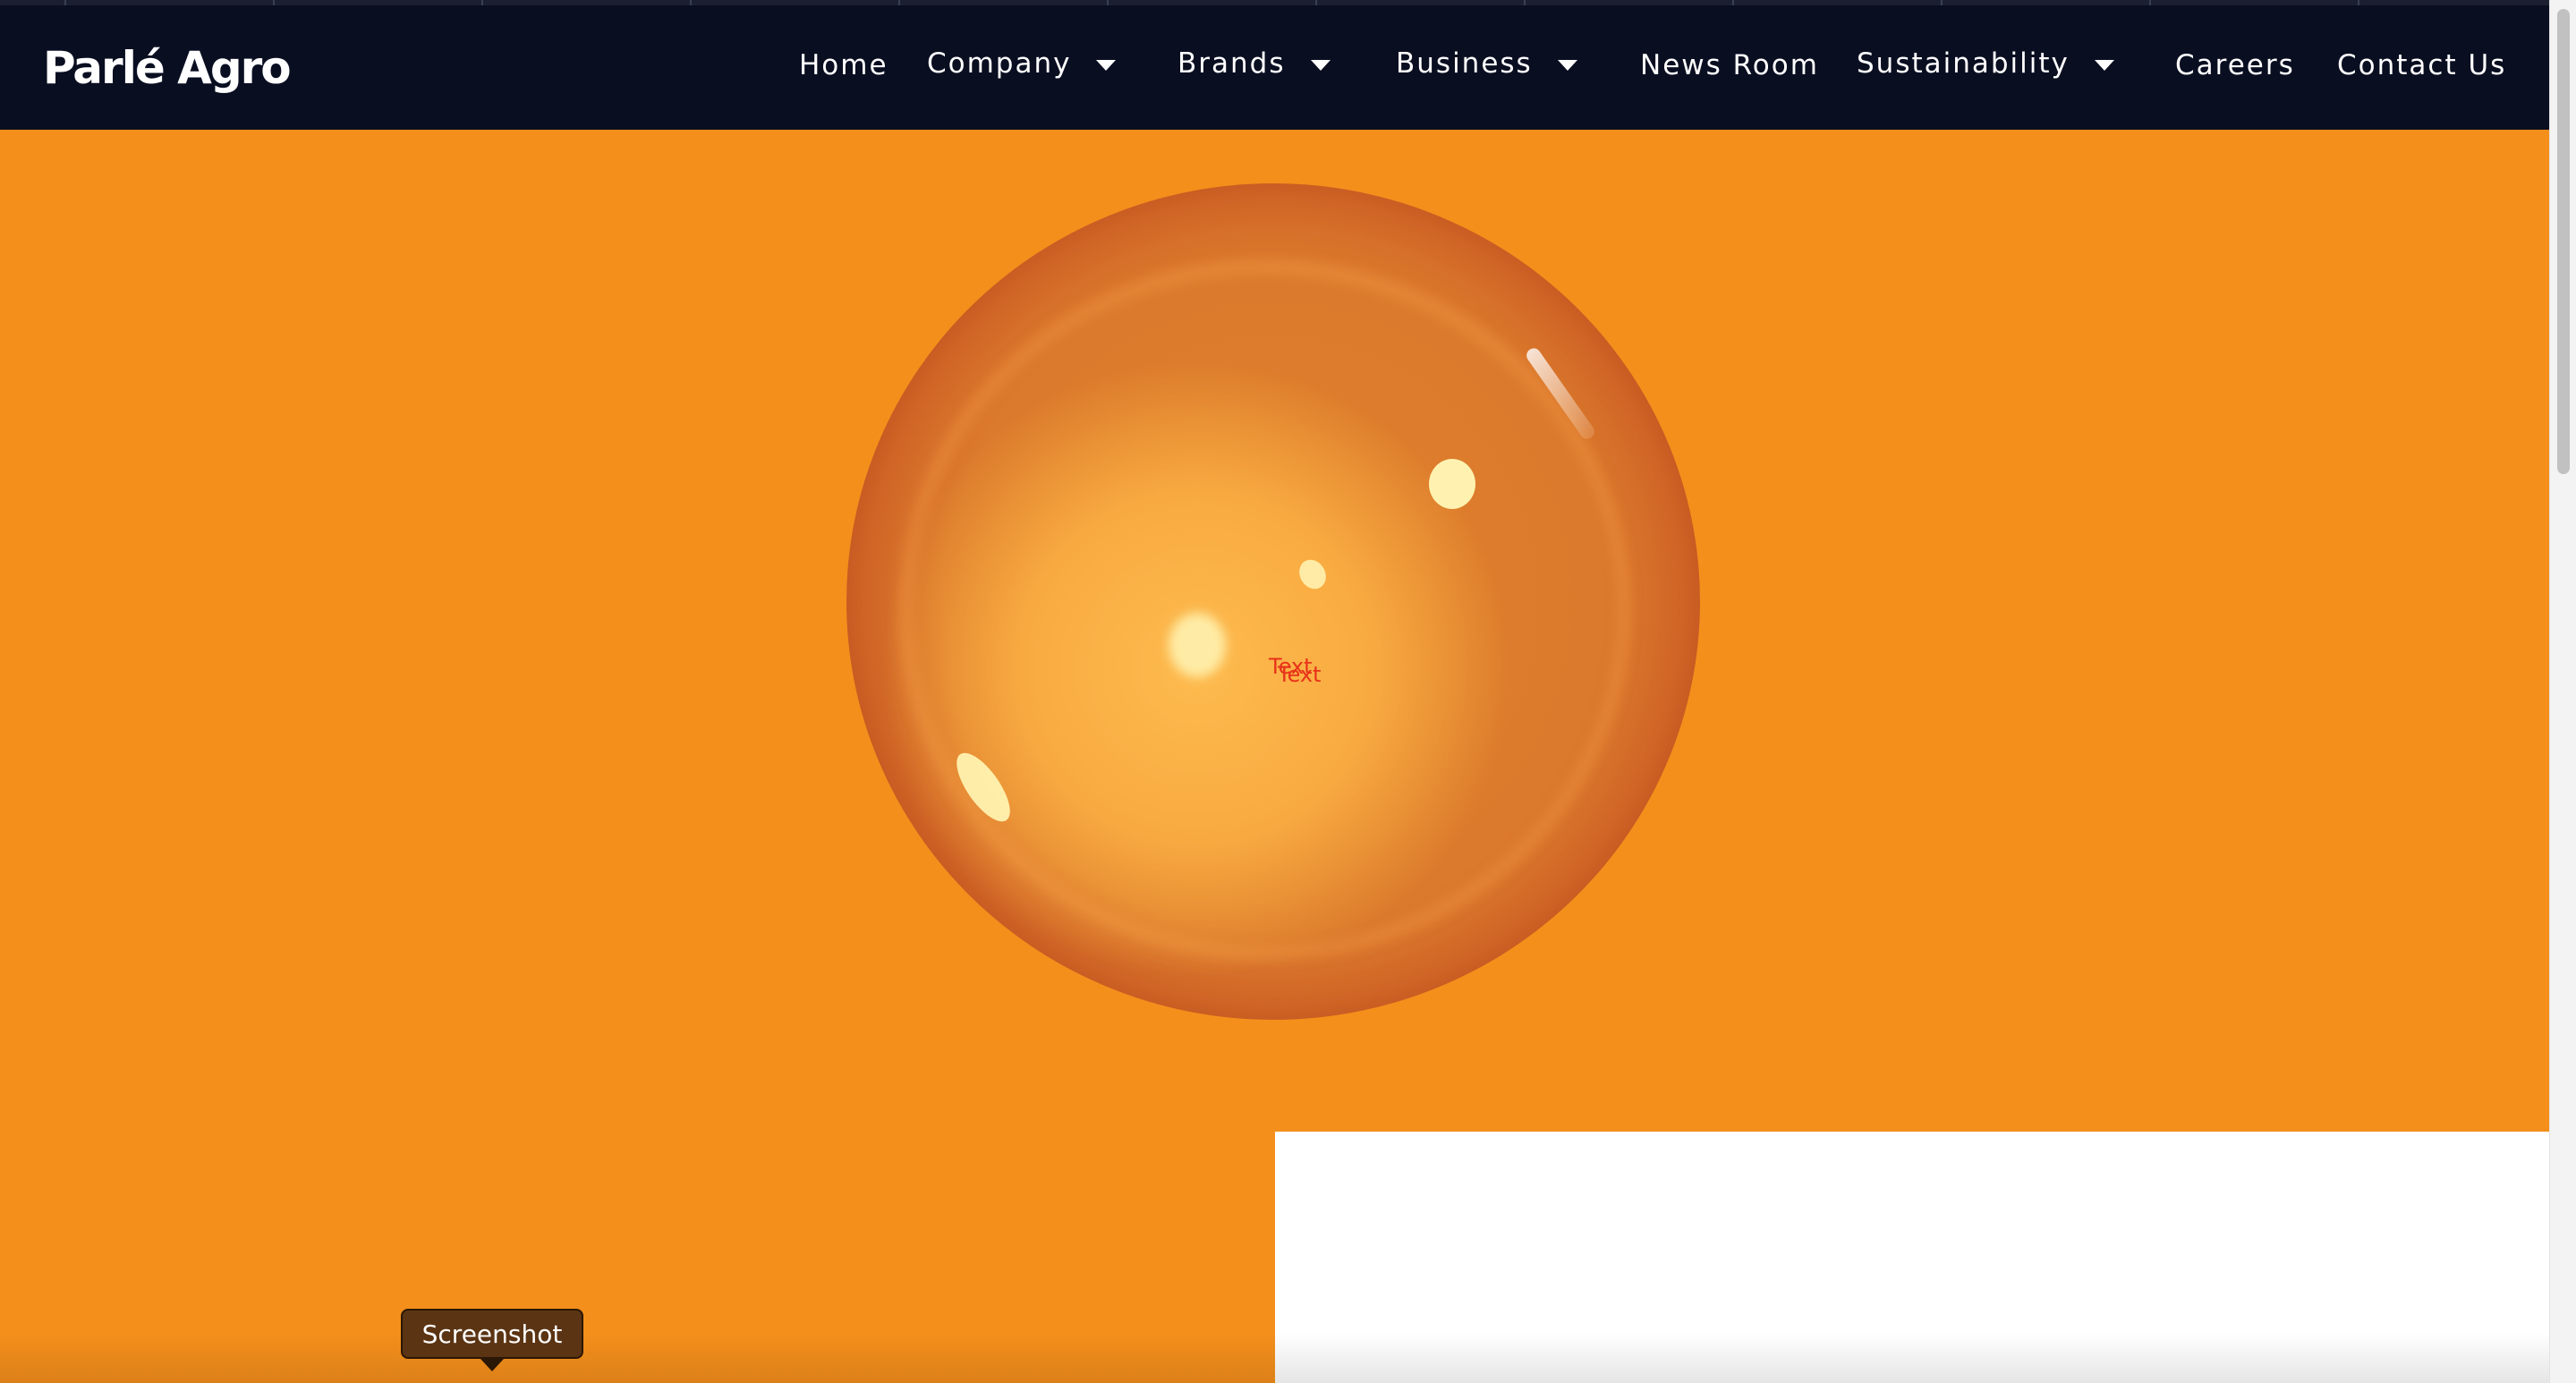 This screenshot has width=2576, height=1383. I want to click on content-panel, so click(1912, 1257).